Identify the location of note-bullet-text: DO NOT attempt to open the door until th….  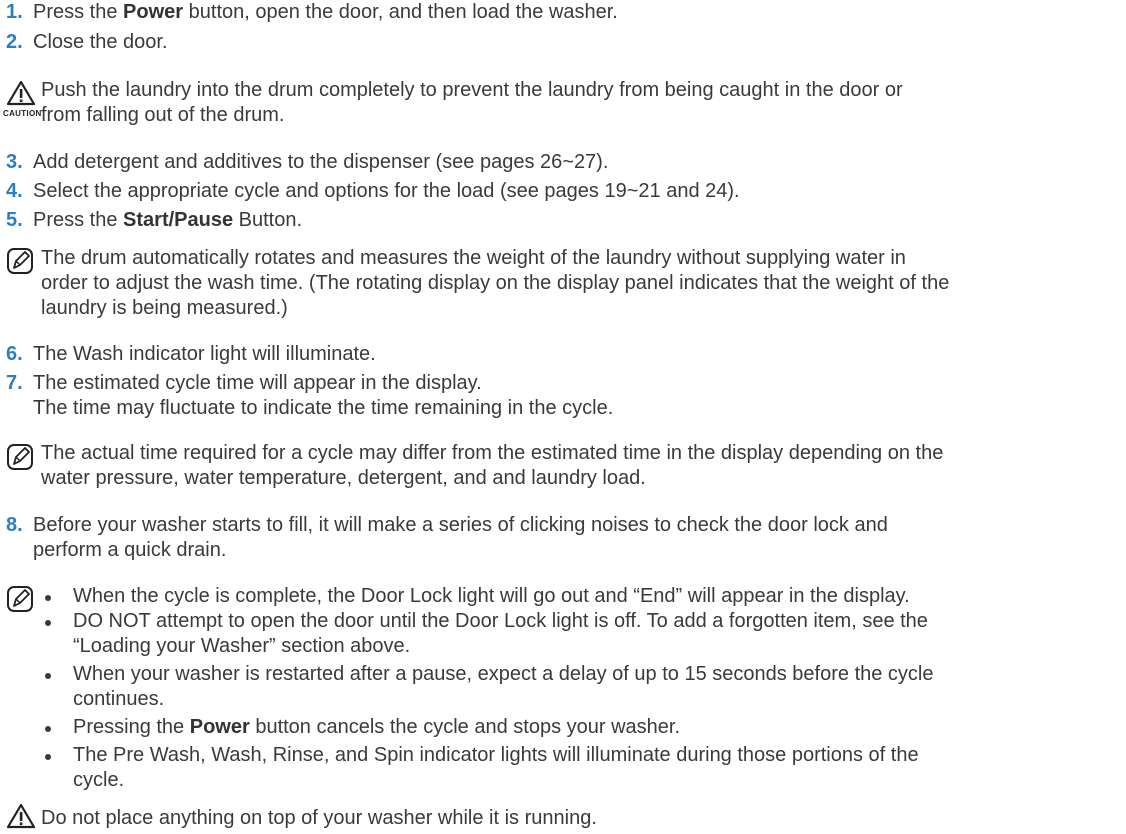
(500, 621).